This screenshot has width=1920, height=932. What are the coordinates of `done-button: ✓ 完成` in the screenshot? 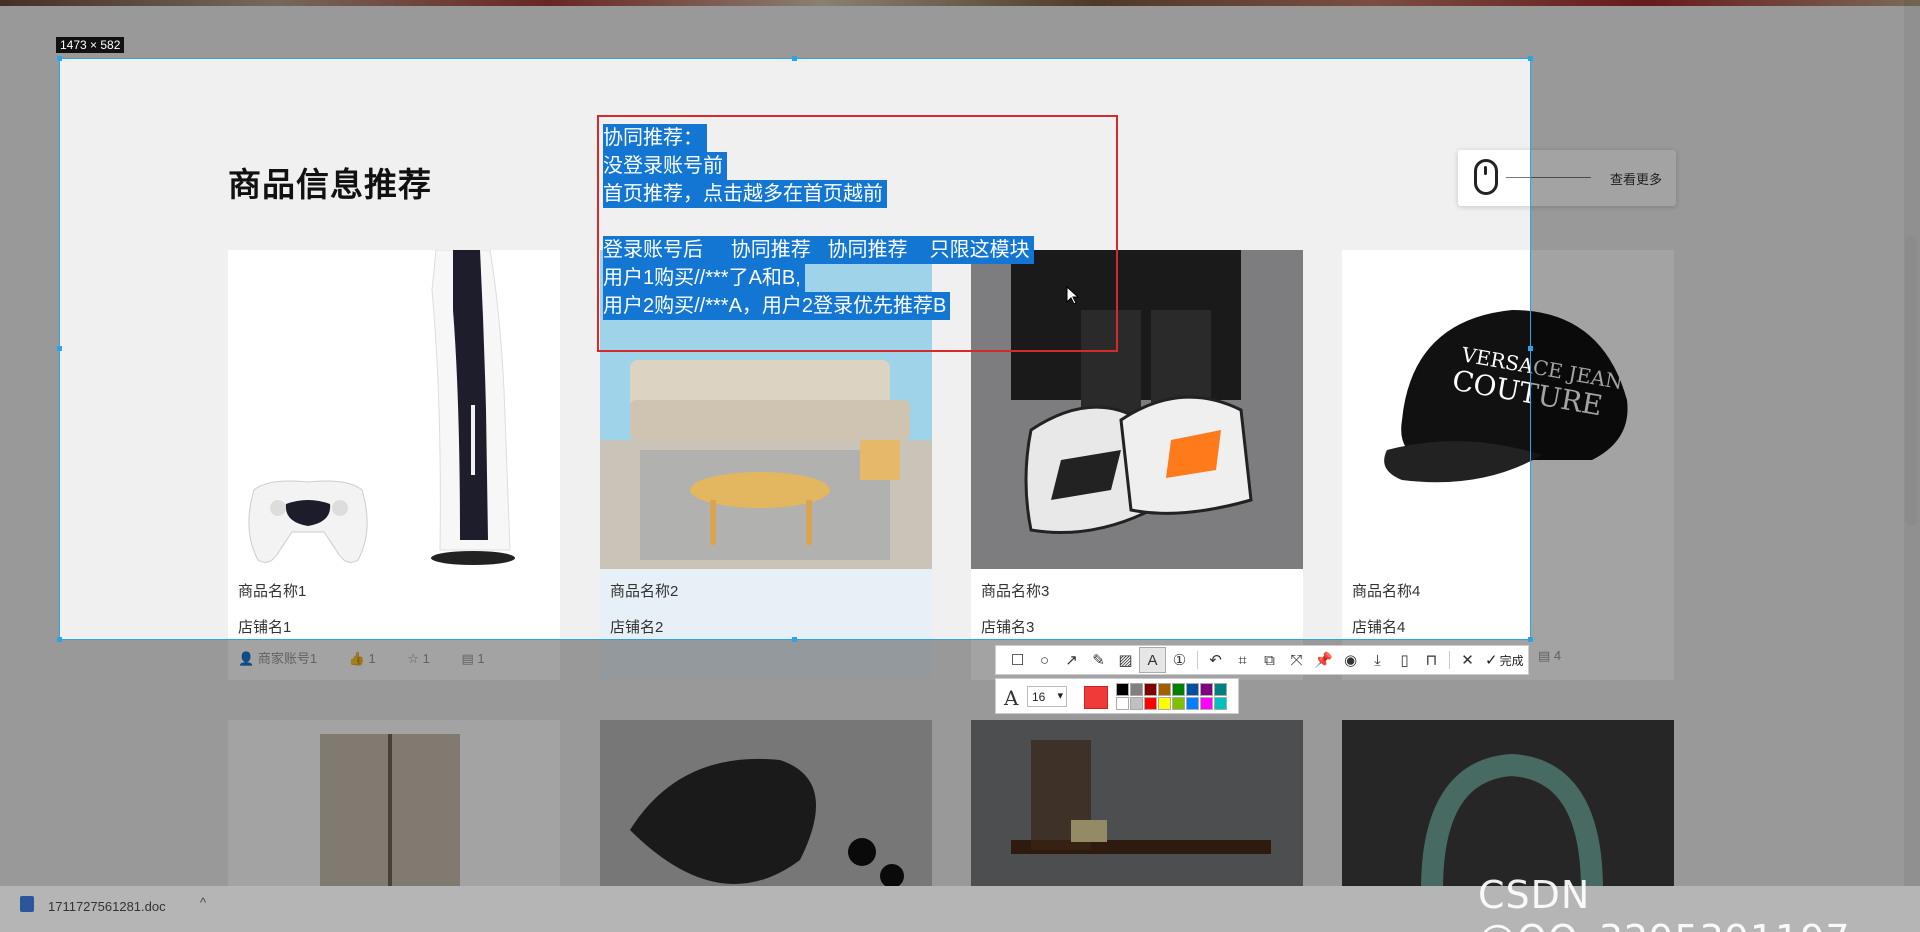 It's located at (1504, 660).